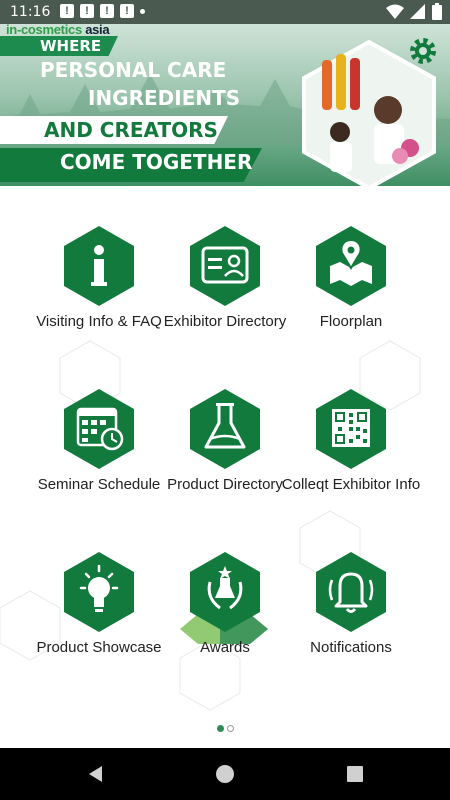 Image resolution: width=450 pixels, height=800 pixels. Describe the element at coordinates (99, 592) in the screenshot. I see `lightbulb-icon` at that location.